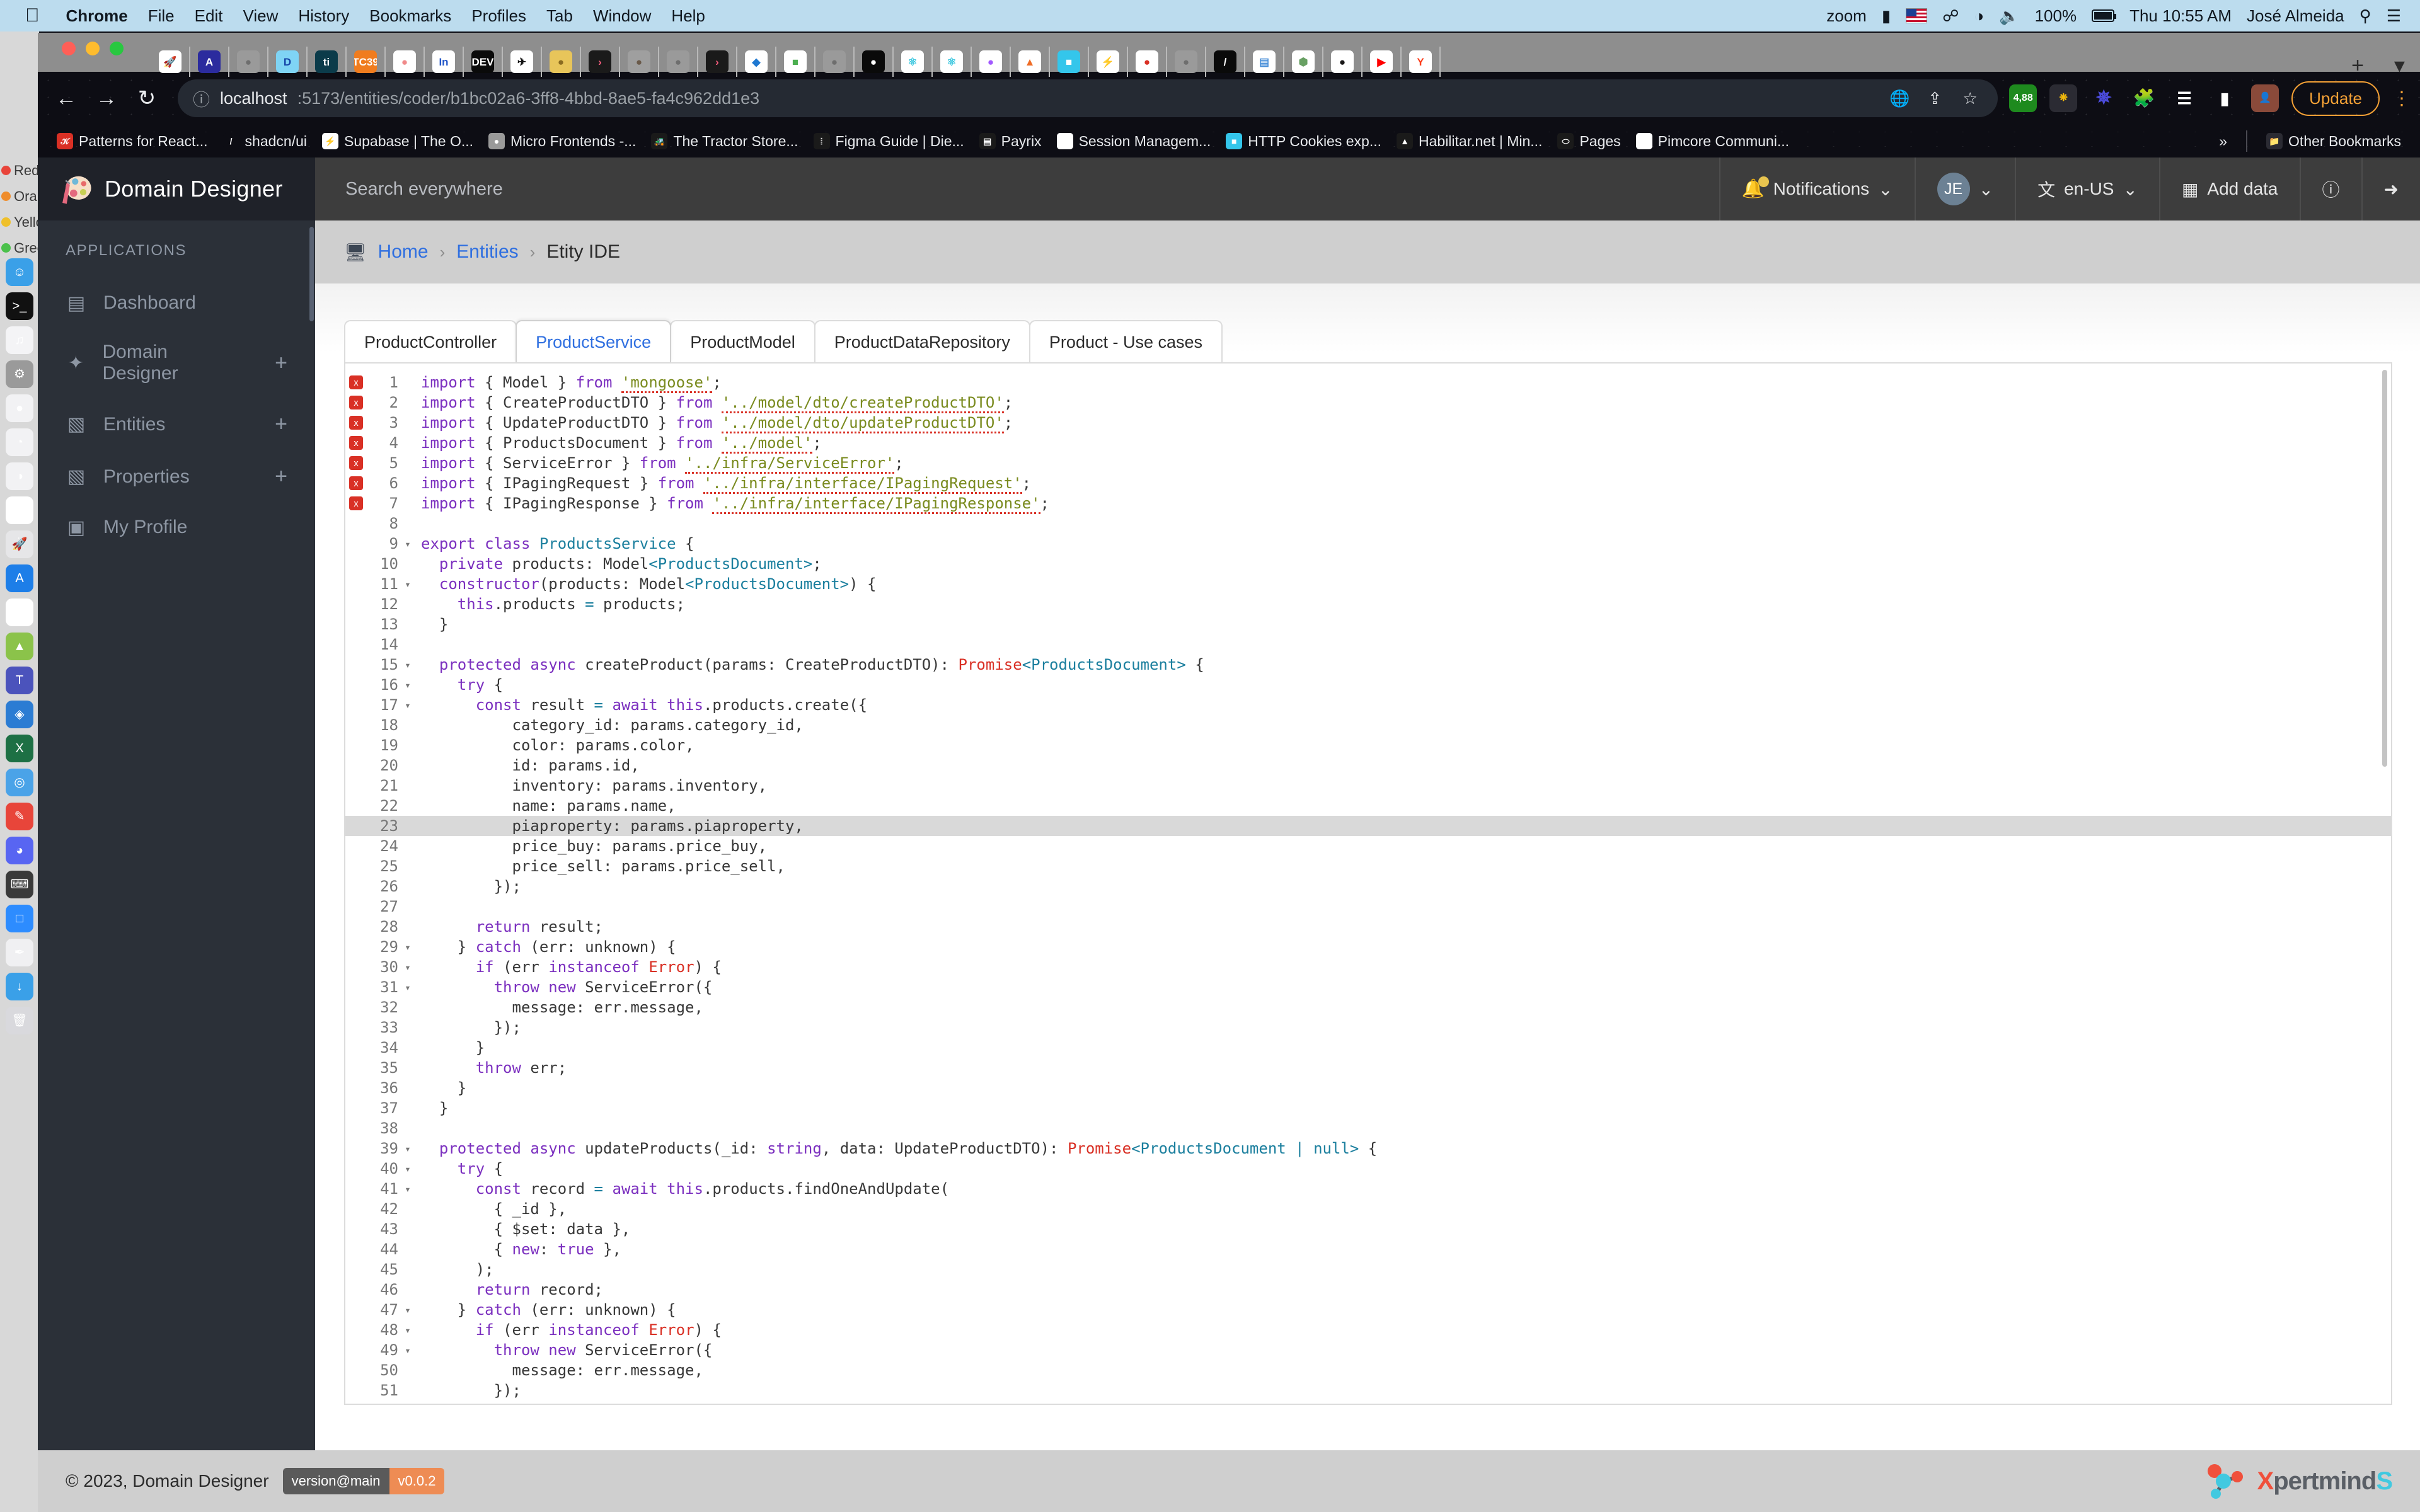  Describe the element at coordinates (522, 62) in the screenshot. I see `browser-tab: ✈` at that location.